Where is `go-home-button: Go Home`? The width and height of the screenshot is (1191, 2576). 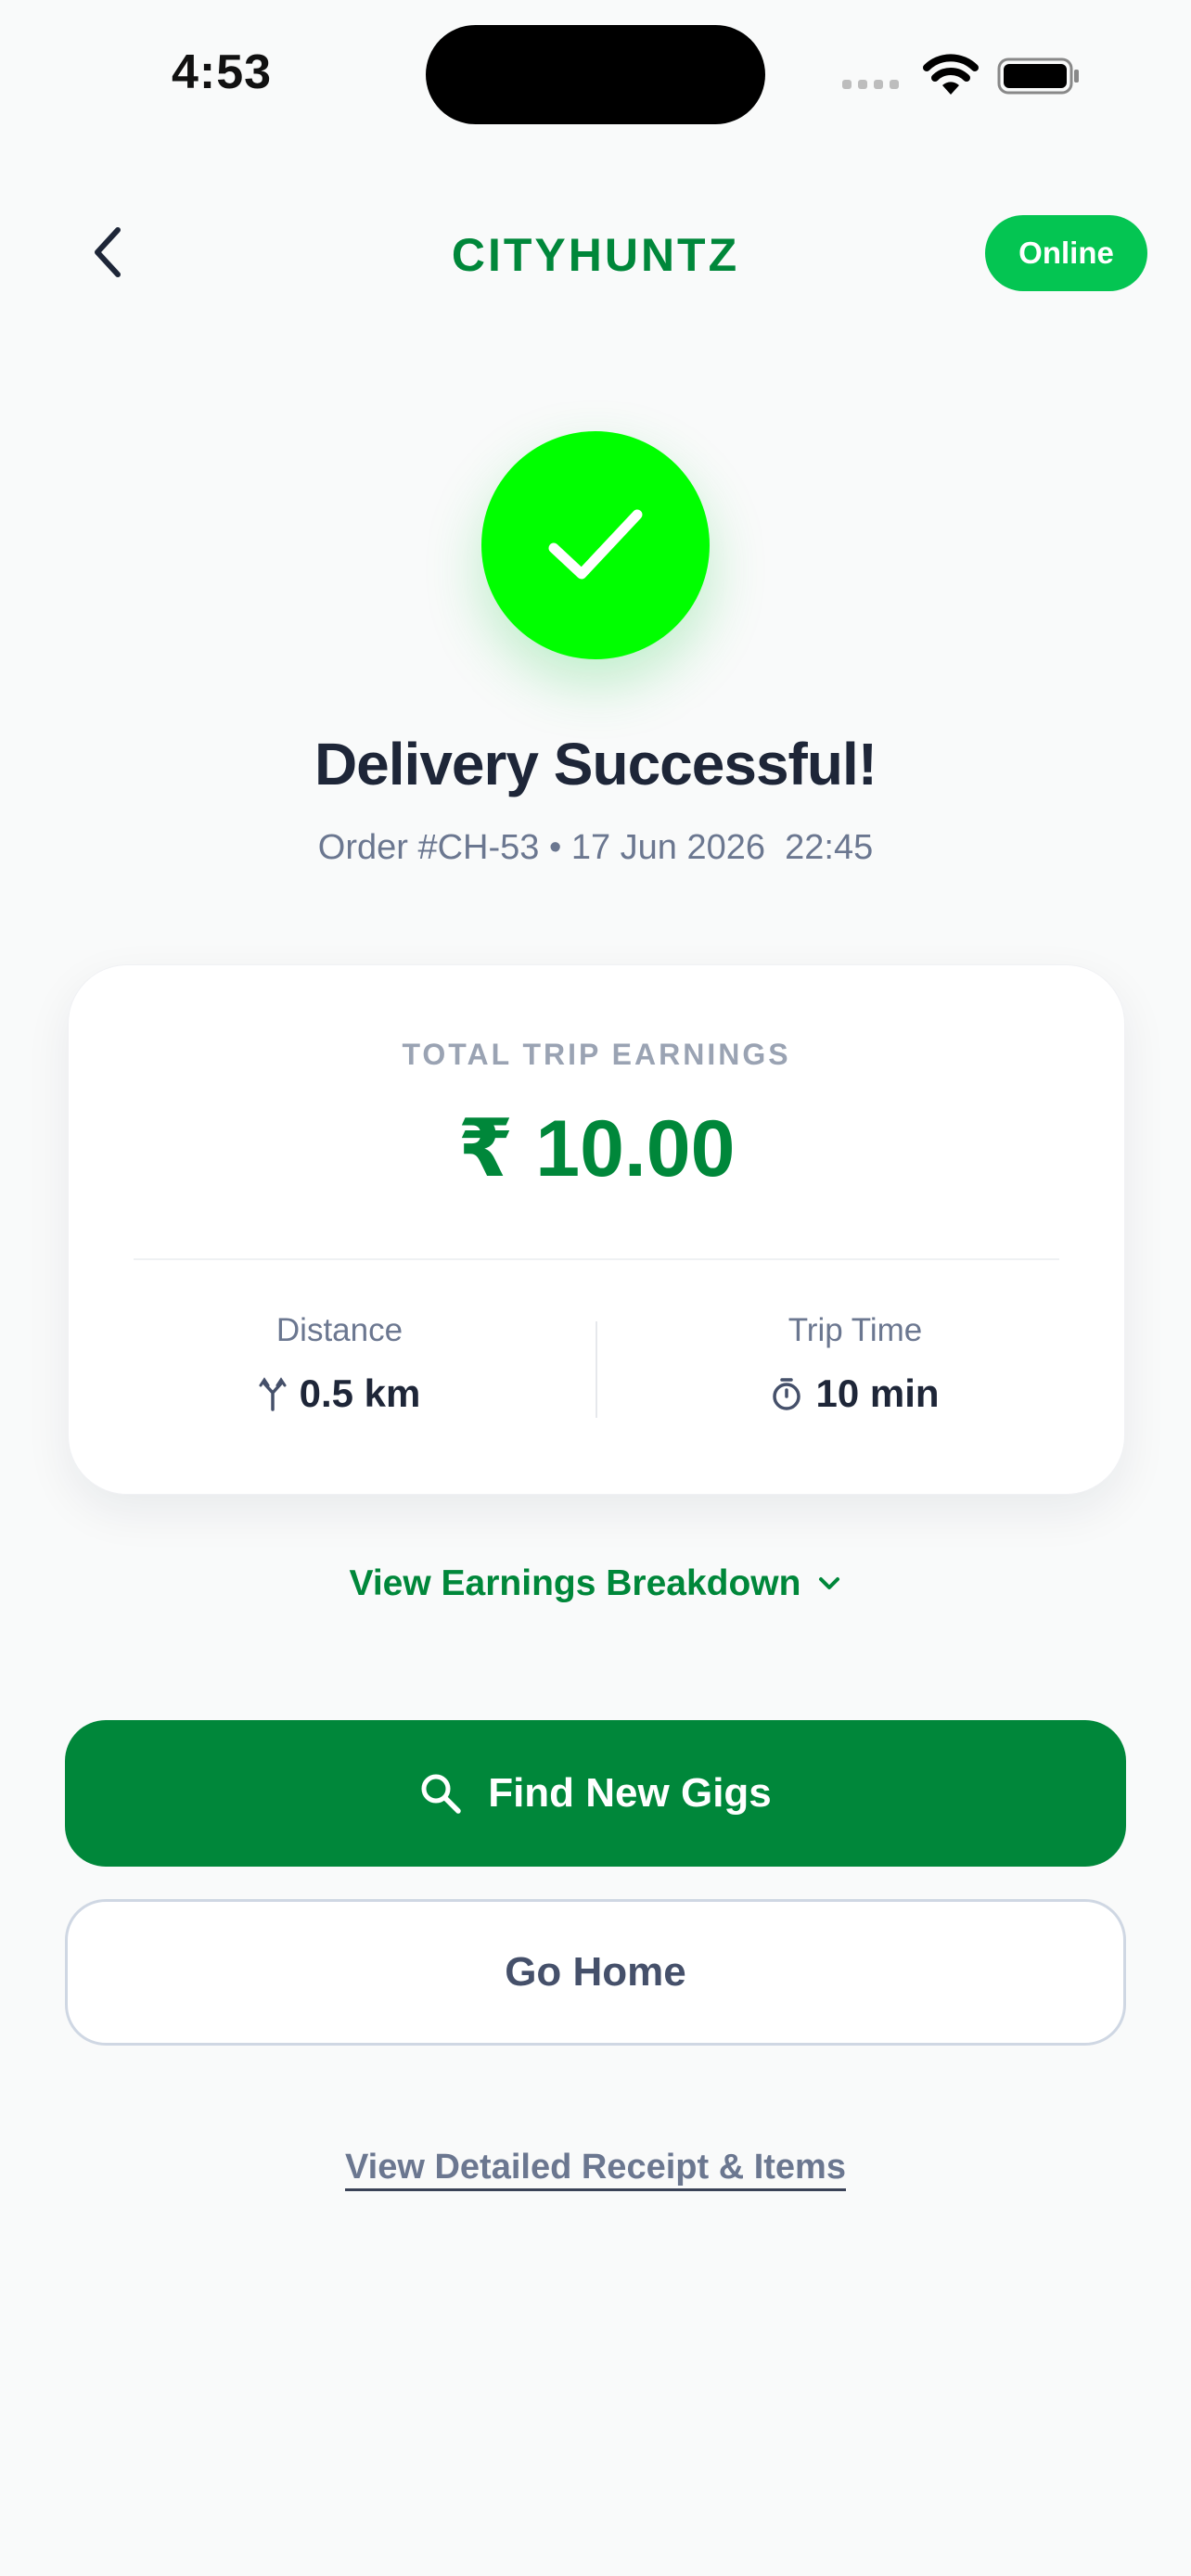 go-home-button: Go Home is located at coordinates (595, 1972).